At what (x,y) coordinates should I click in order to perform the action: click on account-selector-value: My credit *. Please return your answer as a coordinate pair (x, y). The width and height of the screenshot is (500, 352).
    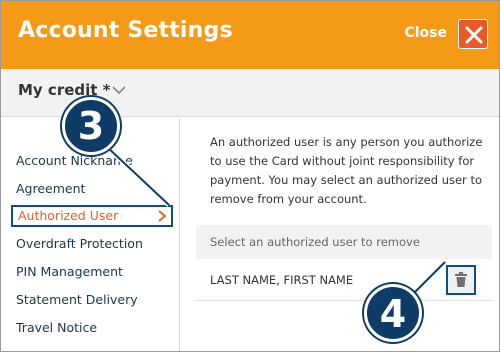
    Looking at the image, I should click on (64, 90).